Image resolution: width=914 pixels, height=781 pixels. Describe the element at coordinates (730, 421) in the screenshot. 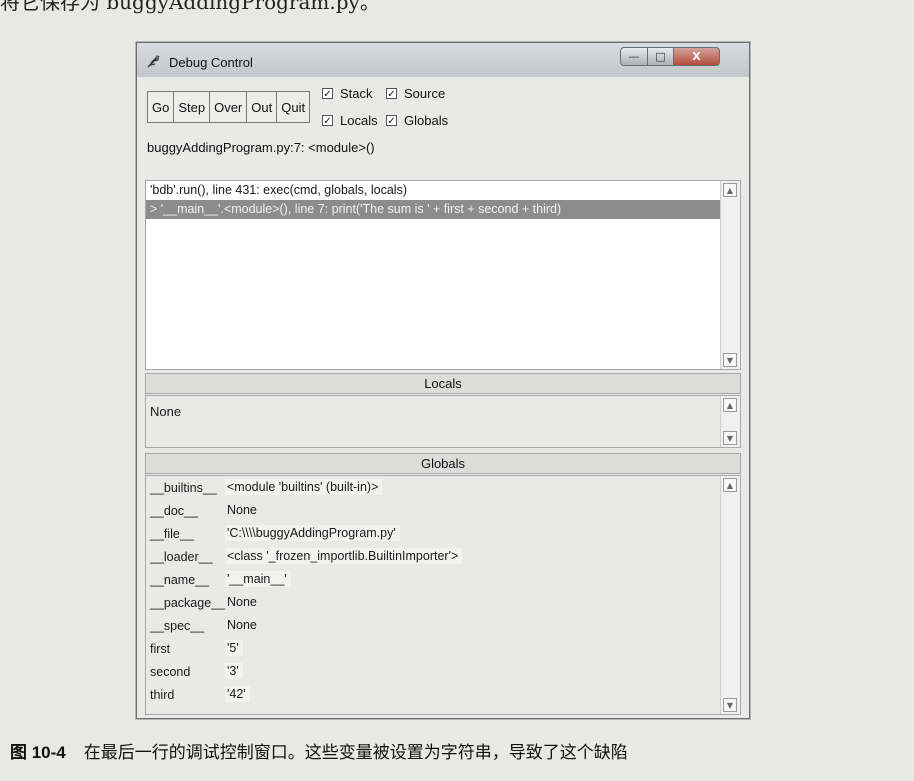

I see `locals-scrollbar: ▲ ▼` at that location.